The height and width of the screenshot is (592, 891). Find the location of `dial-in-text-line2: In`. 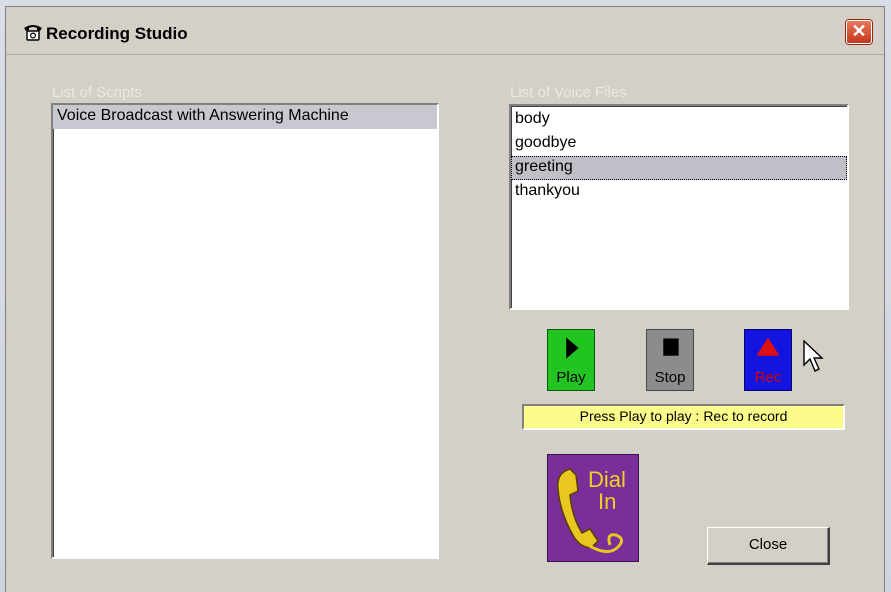

dial-in-text-line2: In is located at coordinates (607, 501).